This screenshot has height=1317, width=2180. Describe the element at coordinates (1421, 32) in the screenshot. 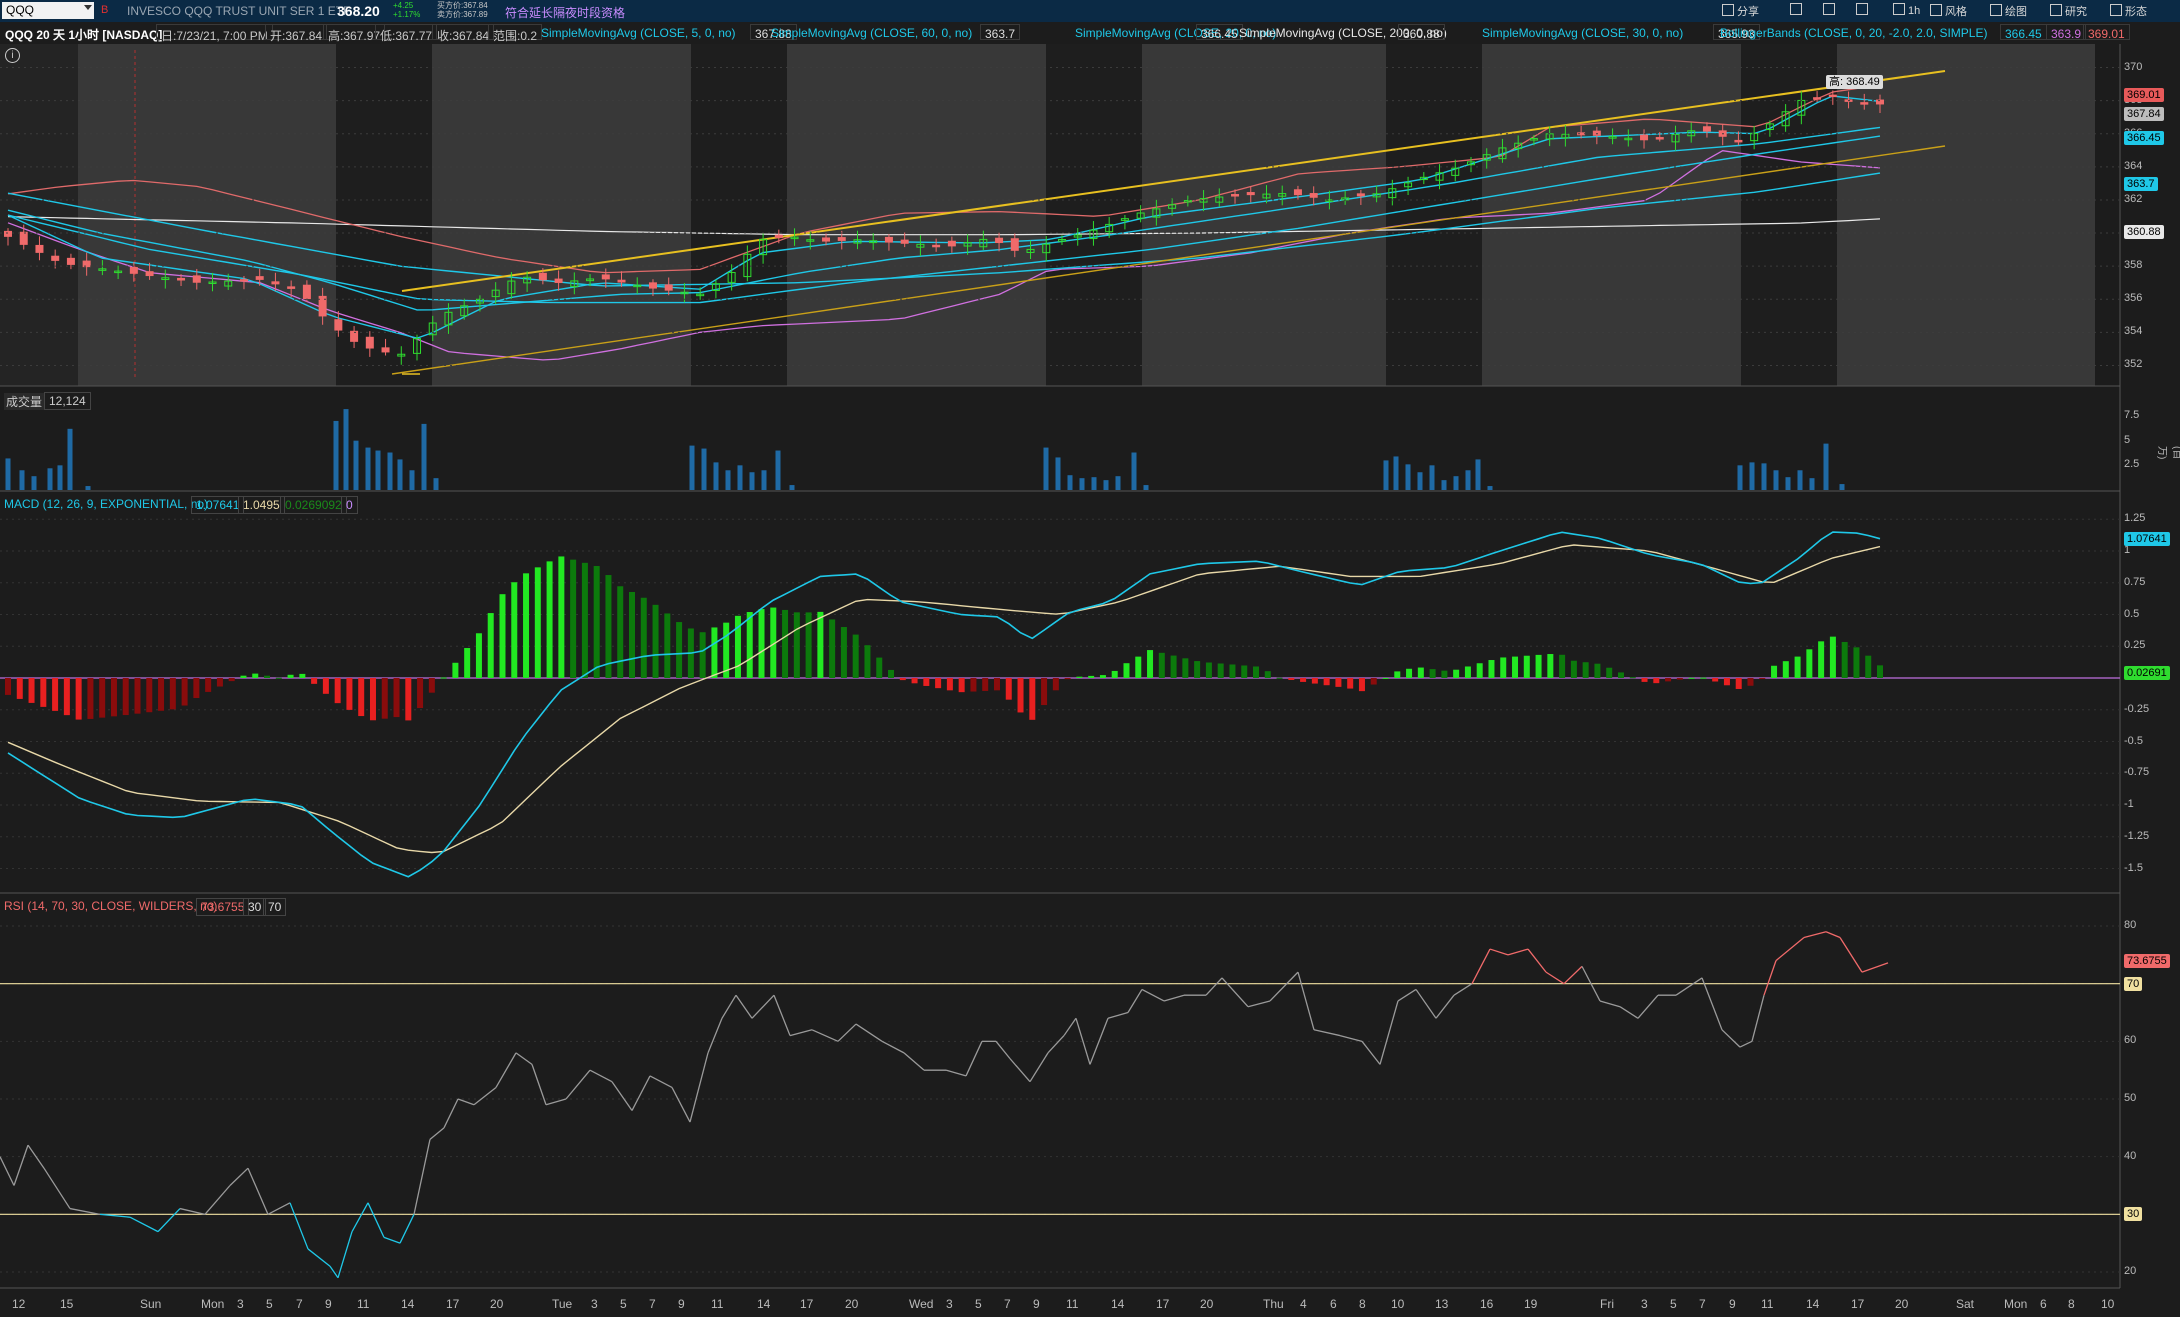

I see `study-value: 360.88` at that location.